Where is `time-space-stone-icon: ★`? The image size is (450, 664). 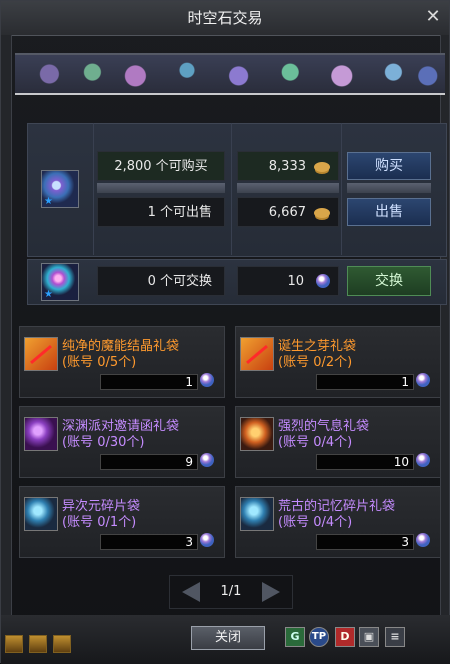 time-space-stone-icon: ★ is located at coordinates (60, 189).